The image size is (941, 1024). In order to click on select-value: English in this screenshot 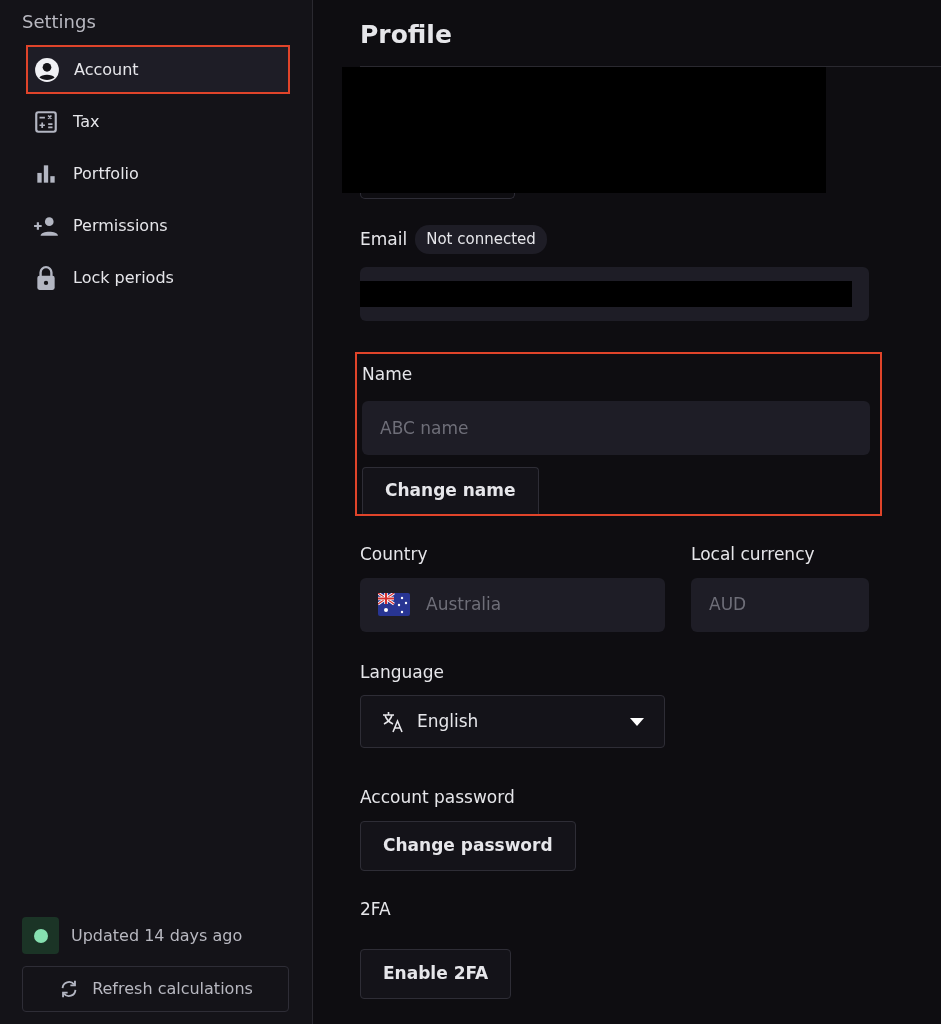, I will do `click(448, 721)`.